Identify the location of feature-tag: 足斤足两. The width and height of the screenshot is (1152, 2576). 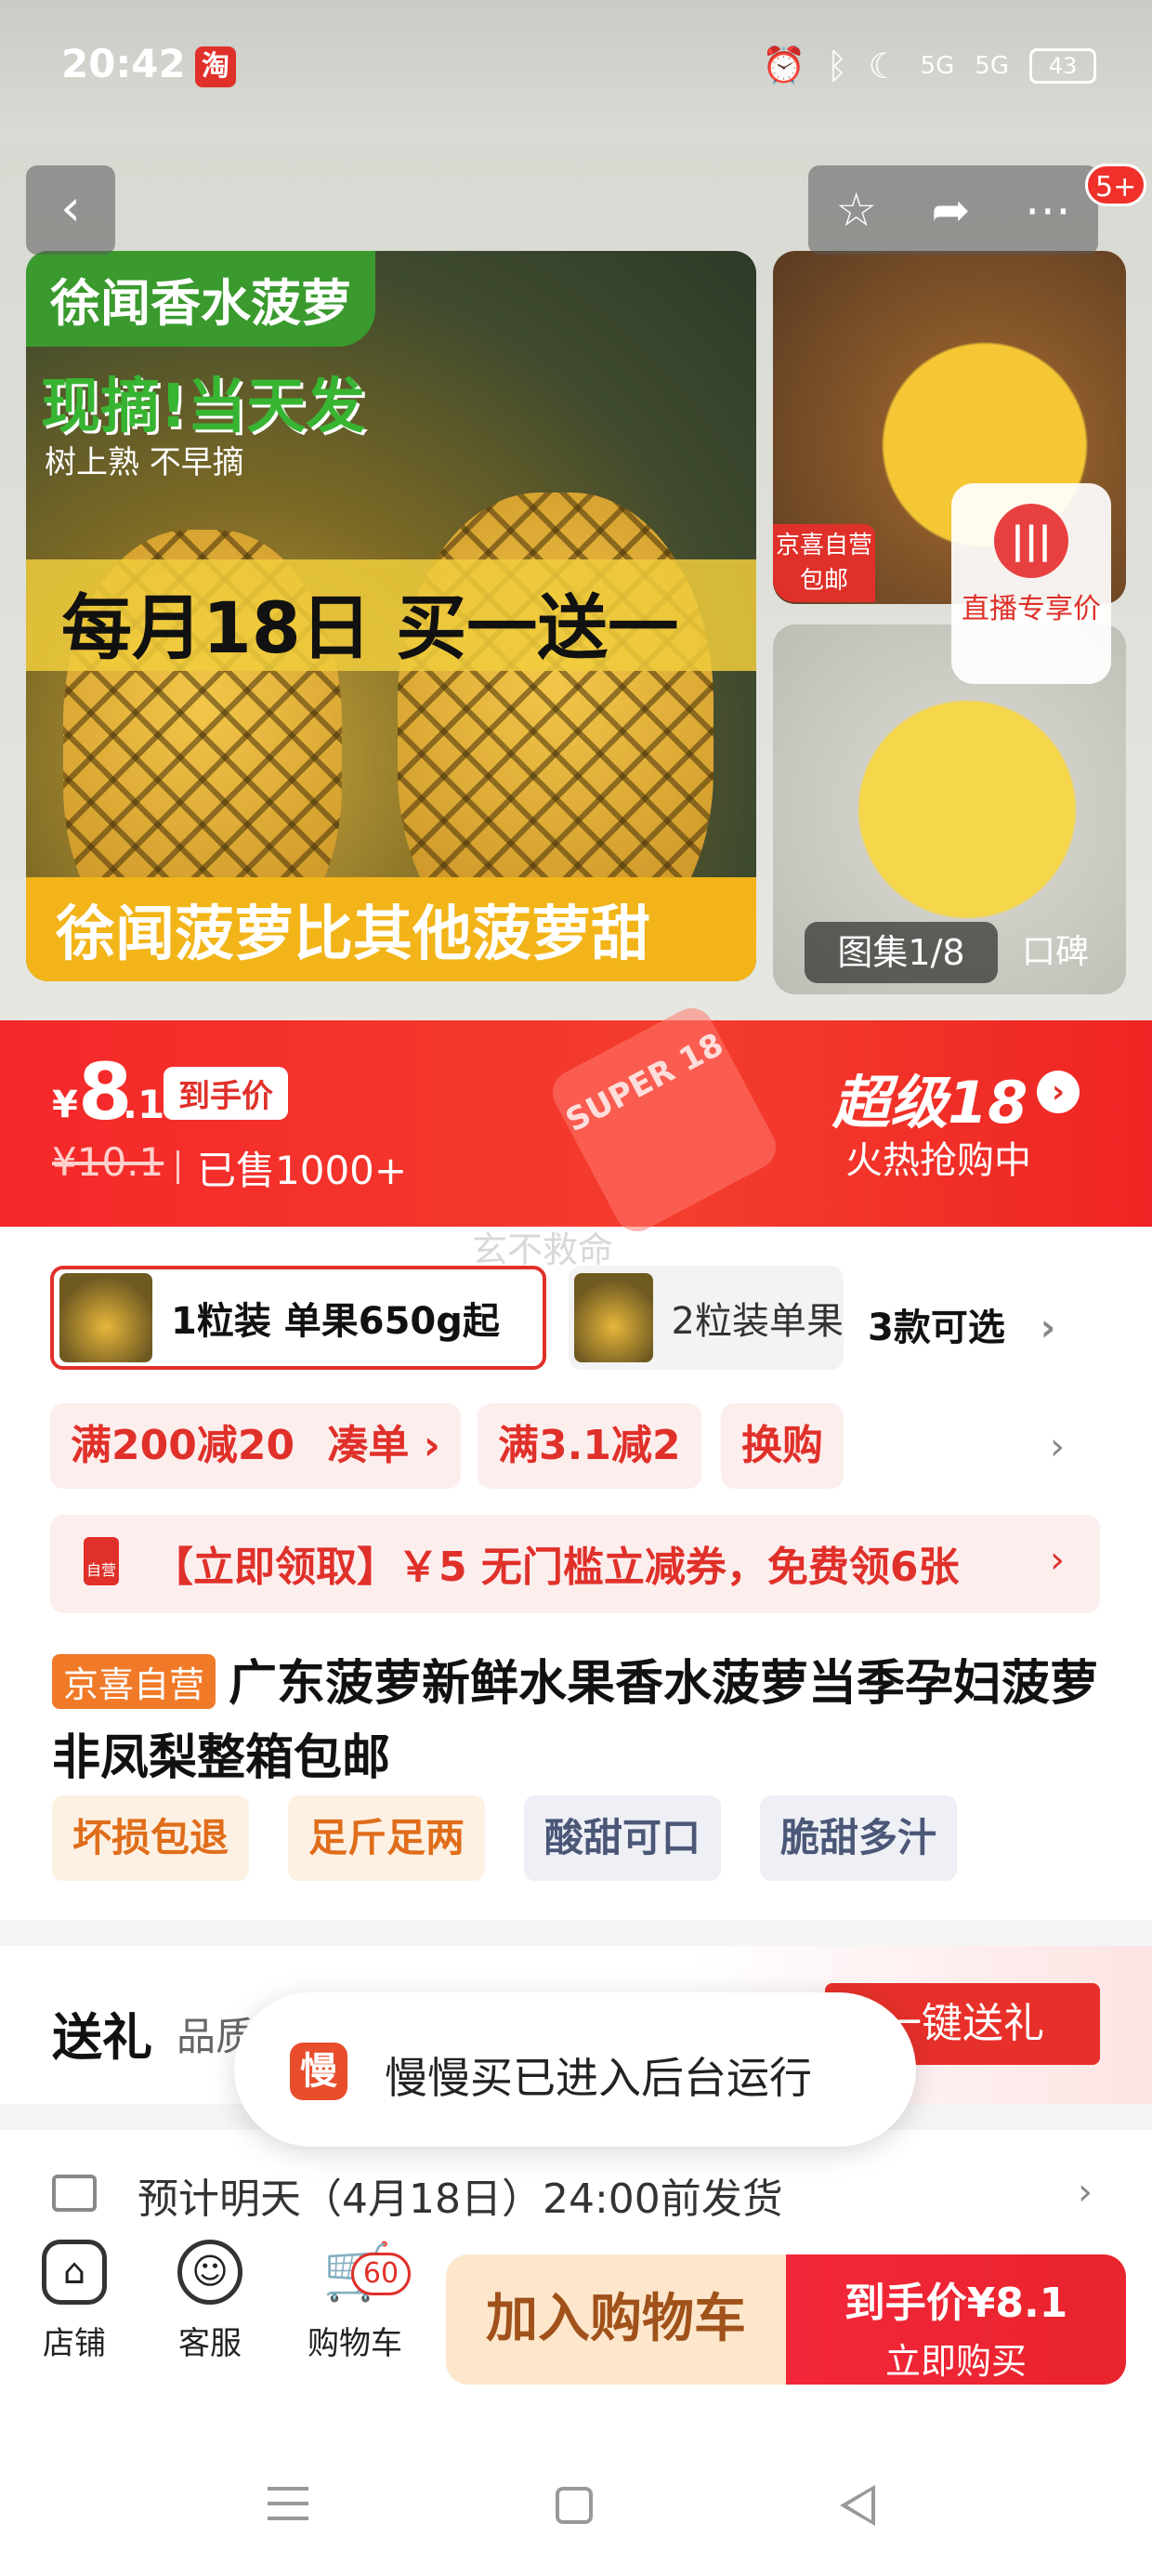
(387, 1838).